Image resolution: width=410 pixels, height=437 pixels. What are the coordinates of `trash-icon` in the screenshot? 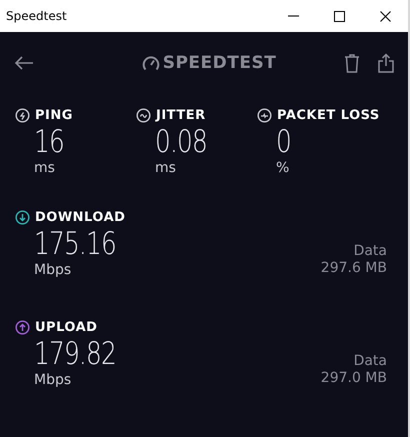 It's located at (352, 63).